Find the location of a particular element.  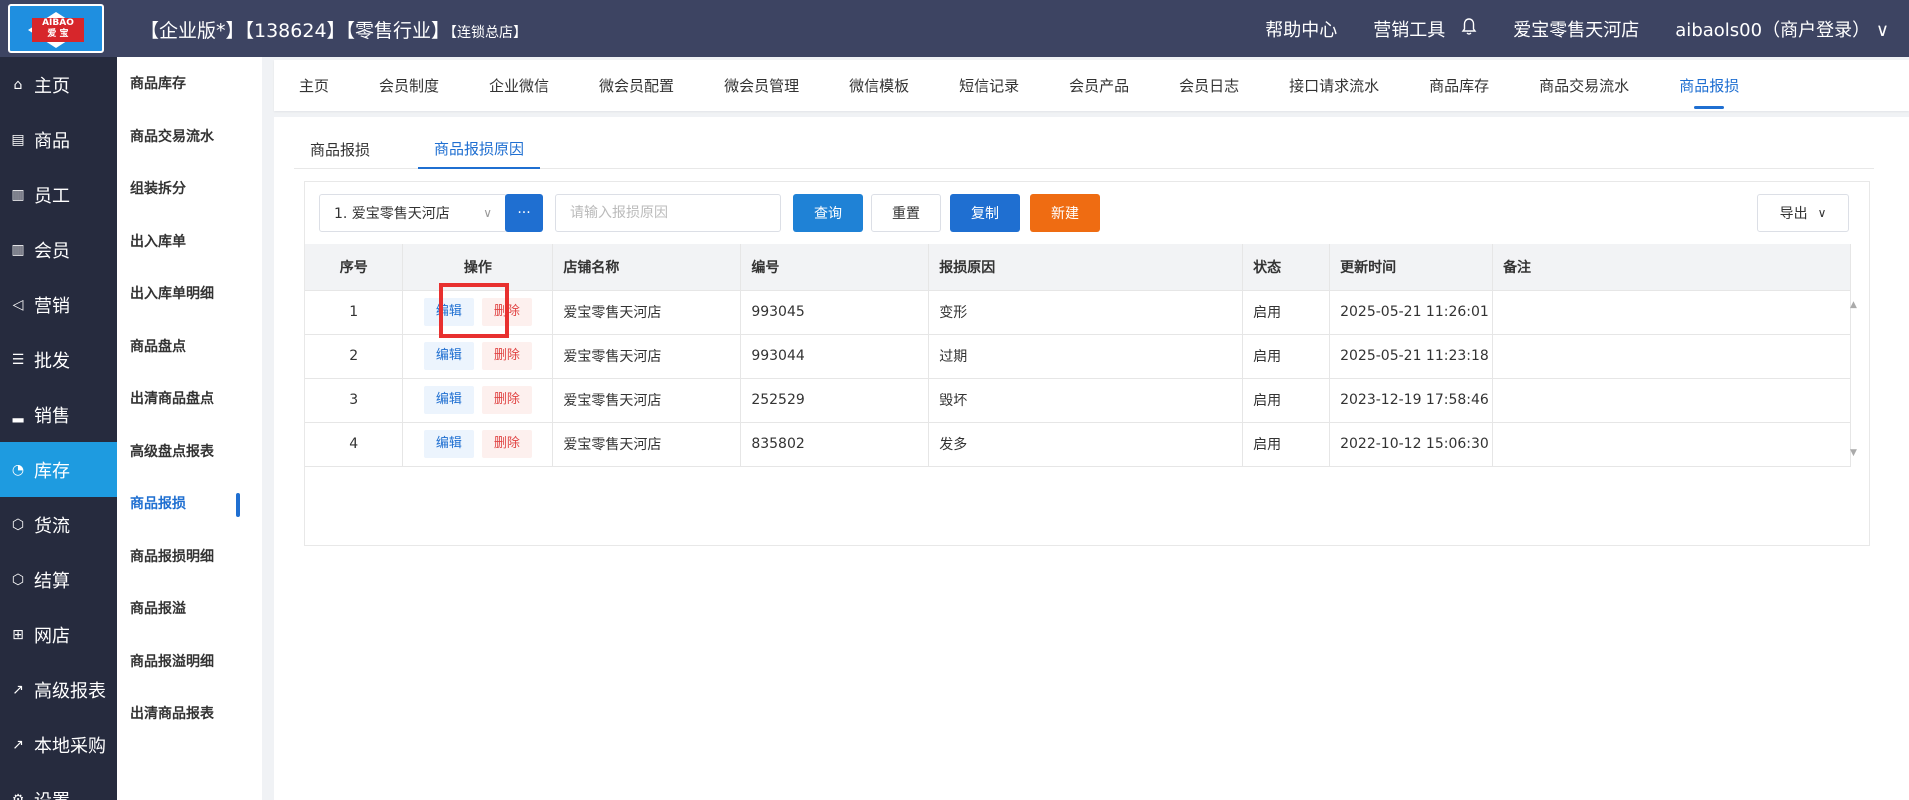

nav-item-marketing: ◁ 营销 is located at coordinates (58, 304).